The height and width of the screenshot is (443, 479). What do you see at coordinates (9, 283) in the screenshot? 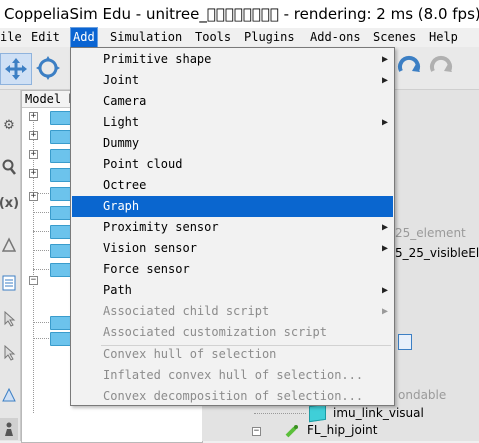
I see `list-icon` at bounding box center [9, 283].